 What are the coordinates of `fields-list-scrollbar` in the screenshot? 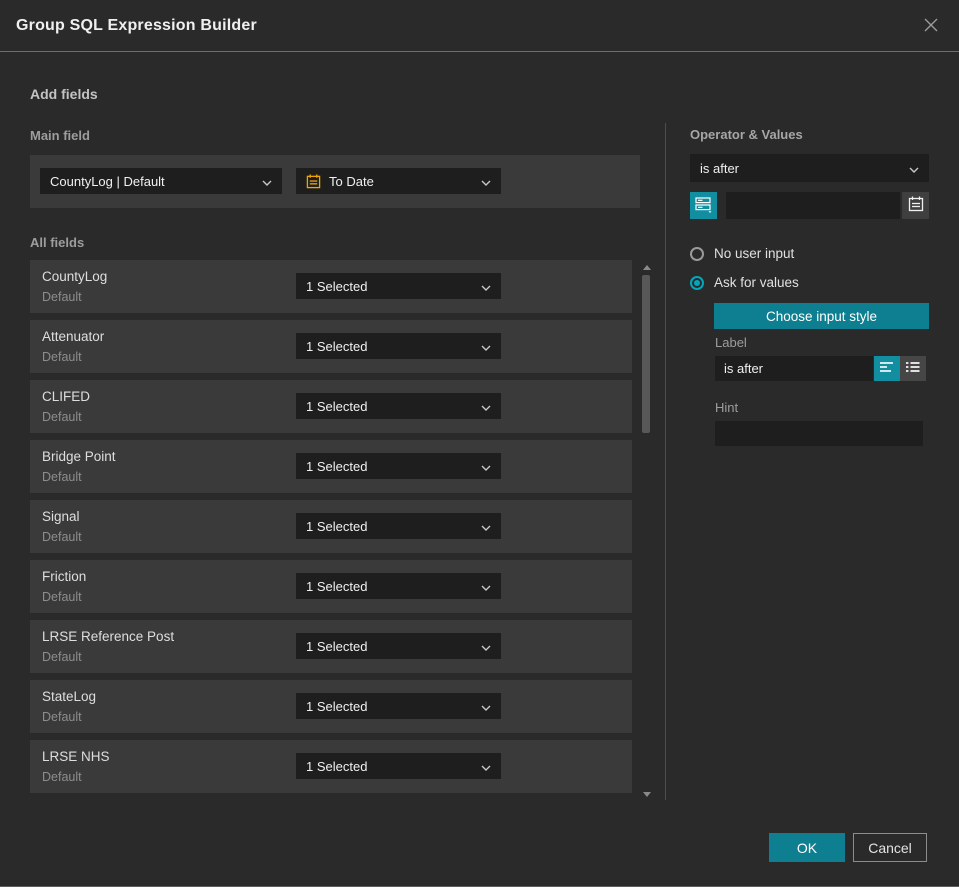 It's located at (646, 531).